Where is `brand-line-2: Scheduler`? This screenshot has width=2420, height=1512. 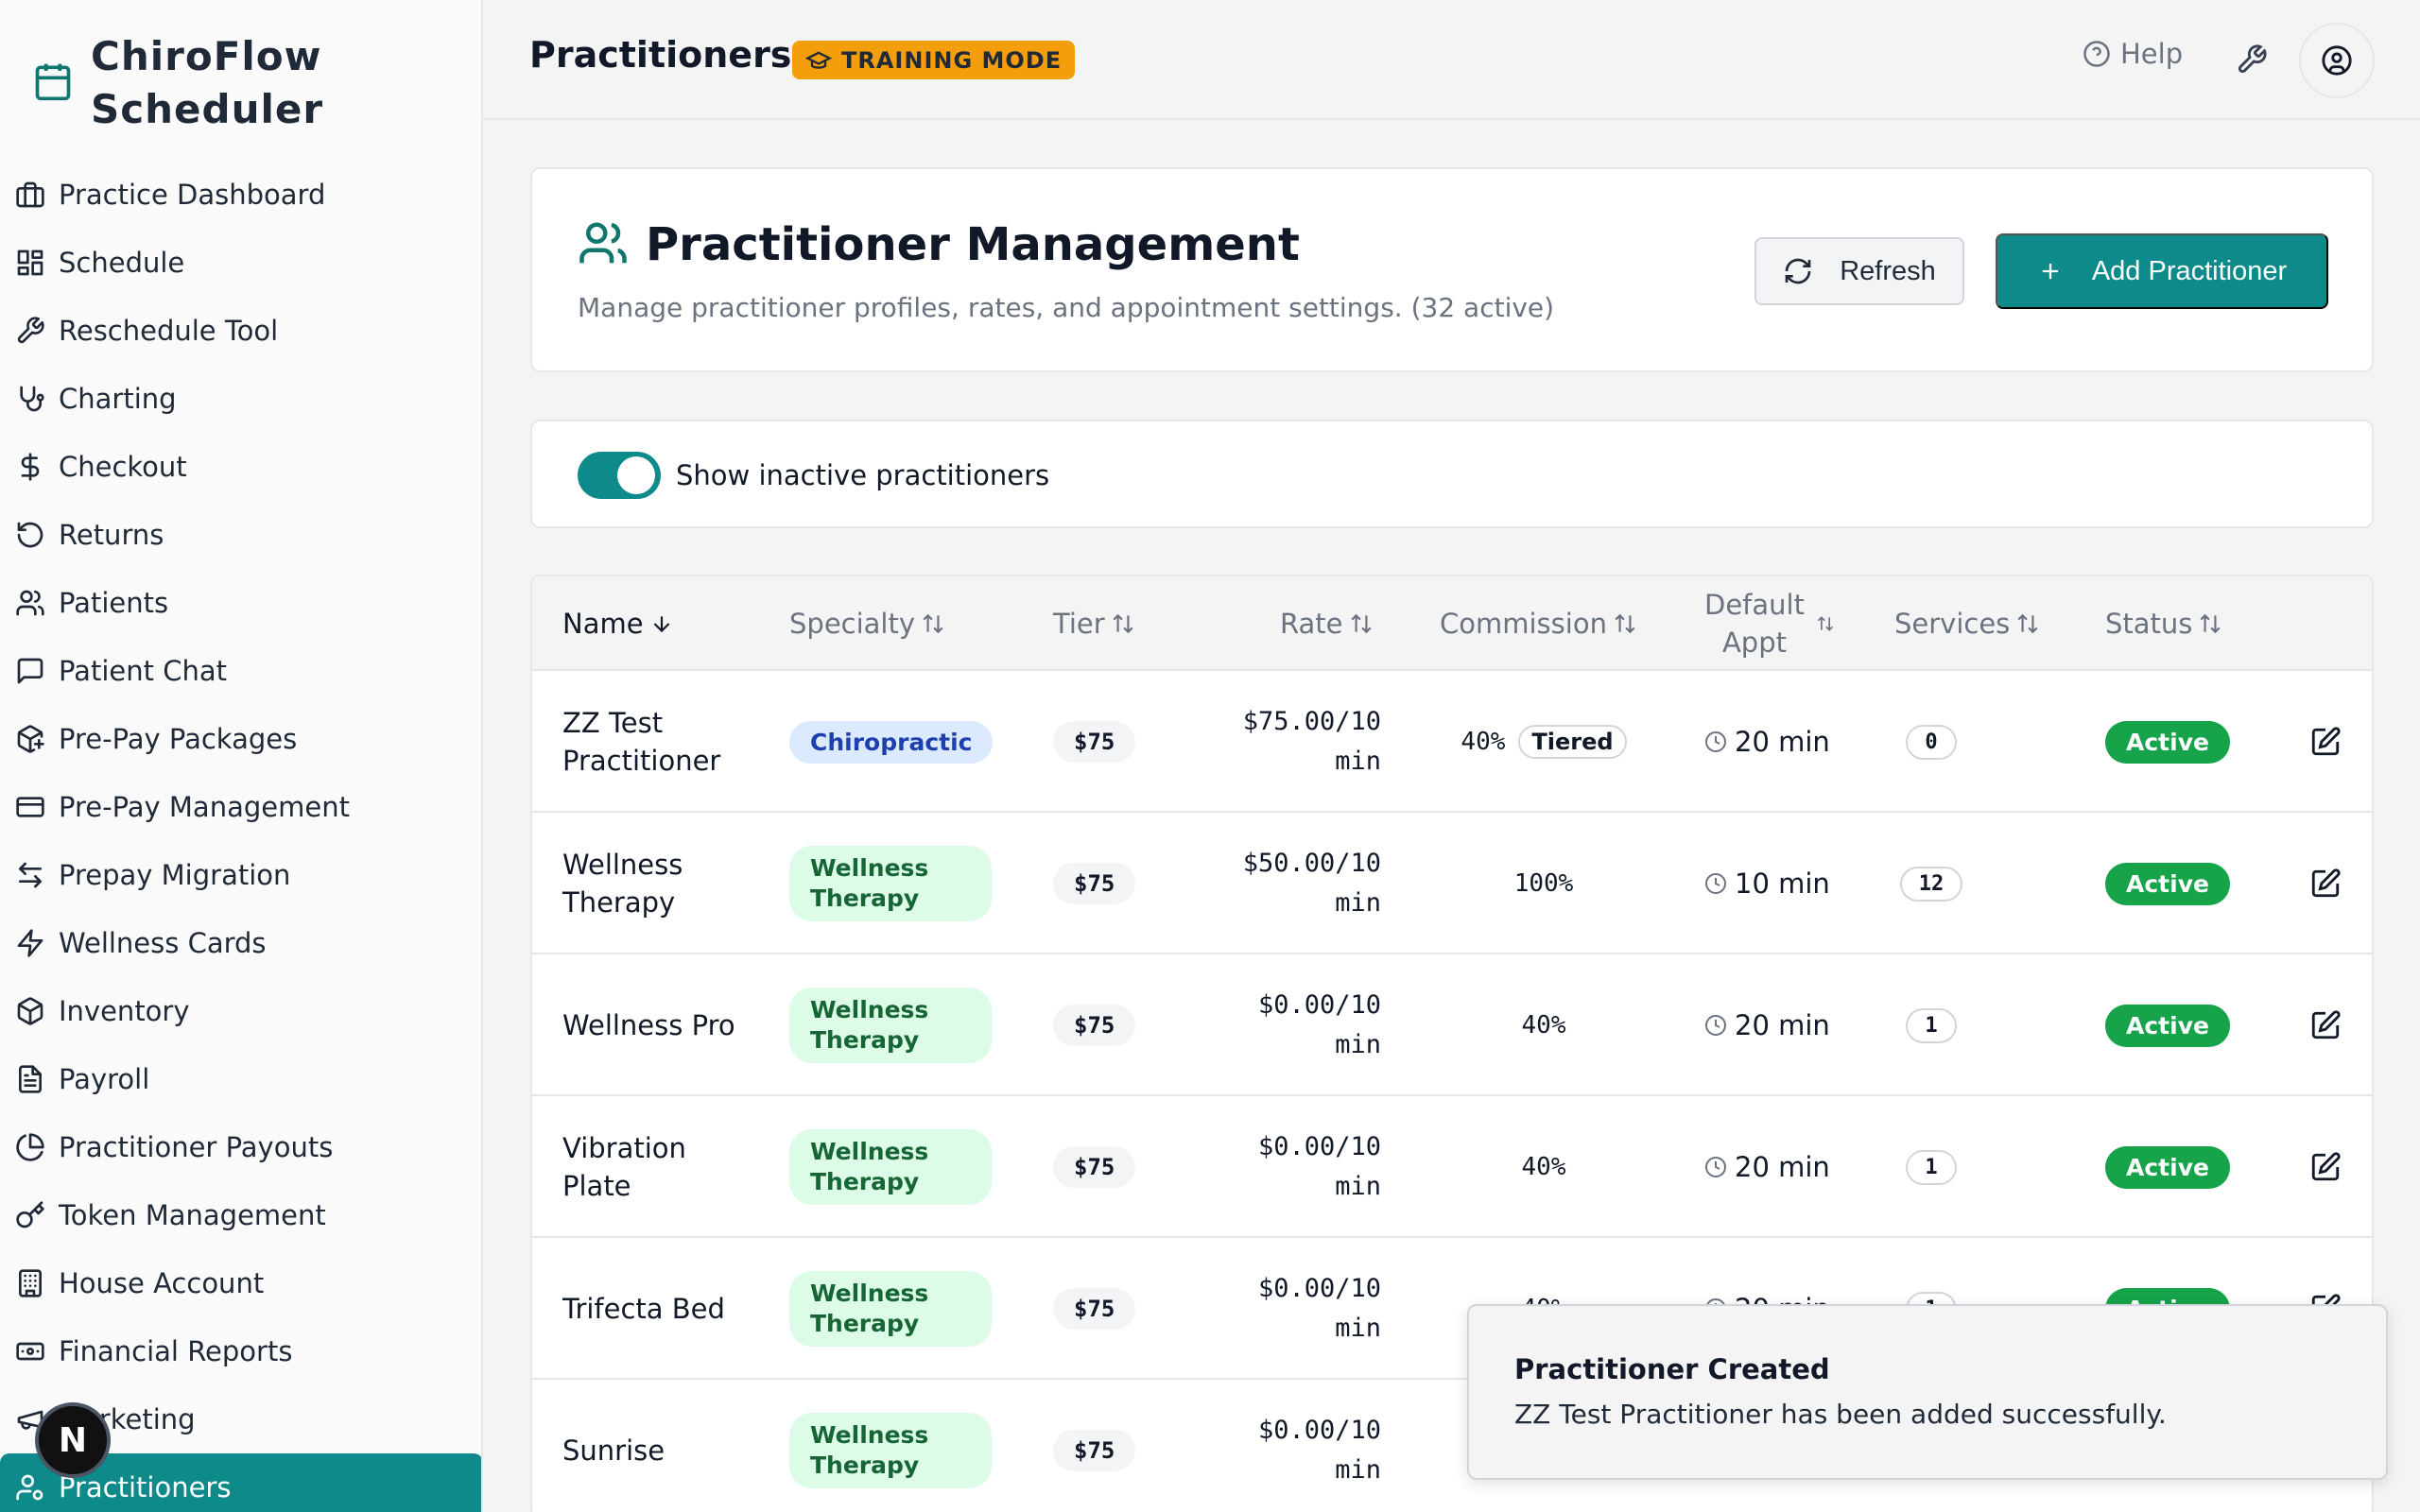 brand-line-2: Scheduler is located at coordinates (207, 109).